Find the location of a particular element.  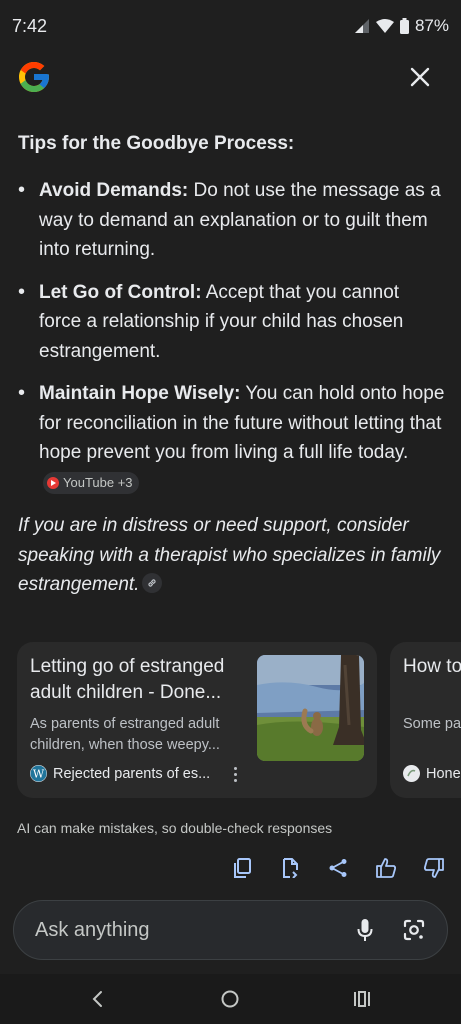

lens-search-button is located at coordinates (414, 930).